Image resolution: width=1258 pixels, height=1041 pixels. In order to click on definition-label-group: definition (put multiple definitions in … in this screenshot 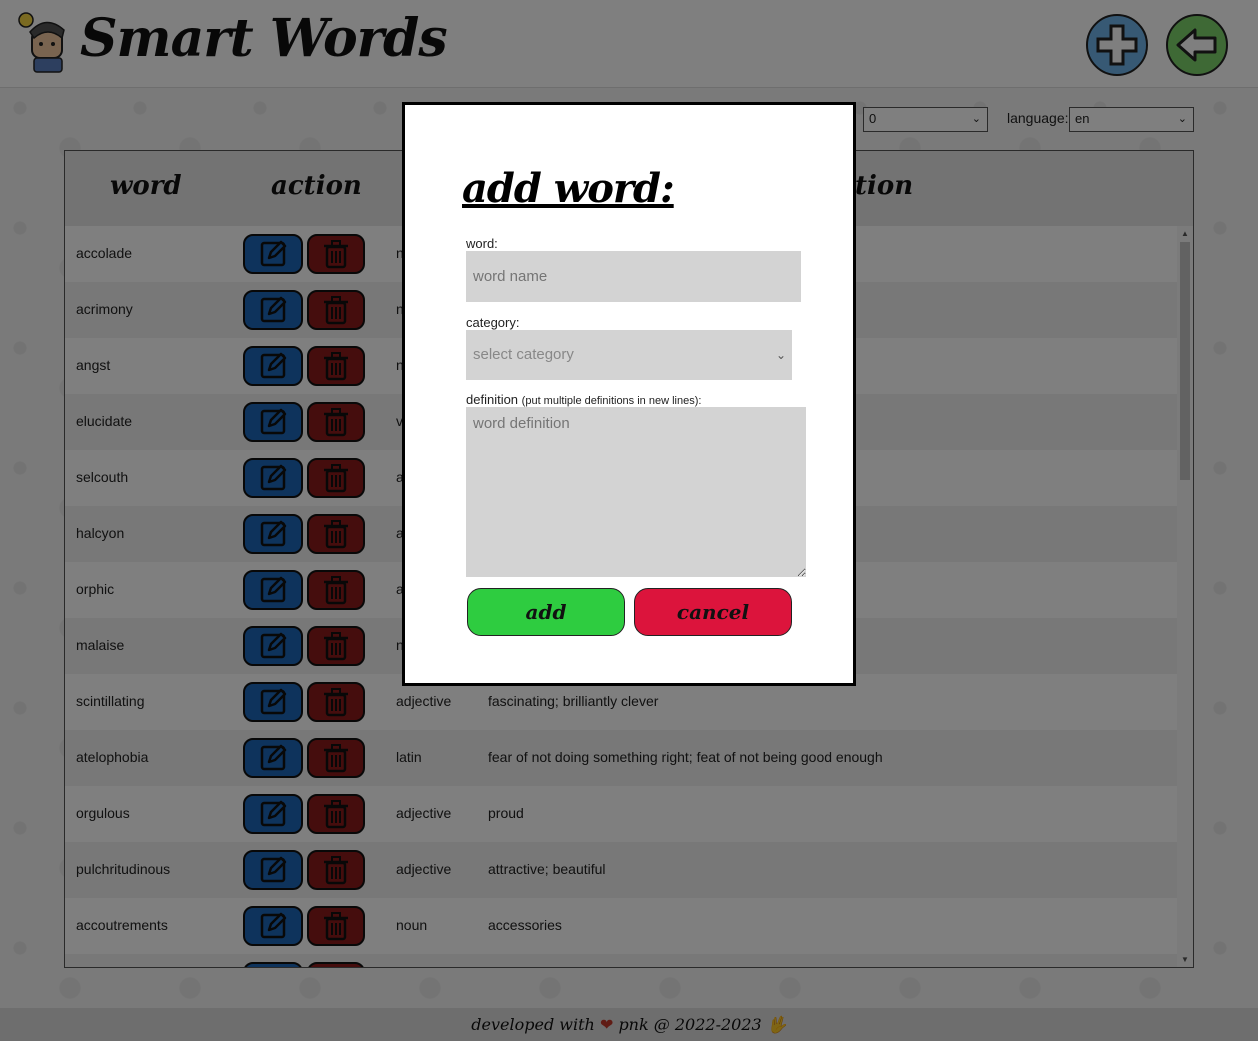, I will do `click(583, 399)`.